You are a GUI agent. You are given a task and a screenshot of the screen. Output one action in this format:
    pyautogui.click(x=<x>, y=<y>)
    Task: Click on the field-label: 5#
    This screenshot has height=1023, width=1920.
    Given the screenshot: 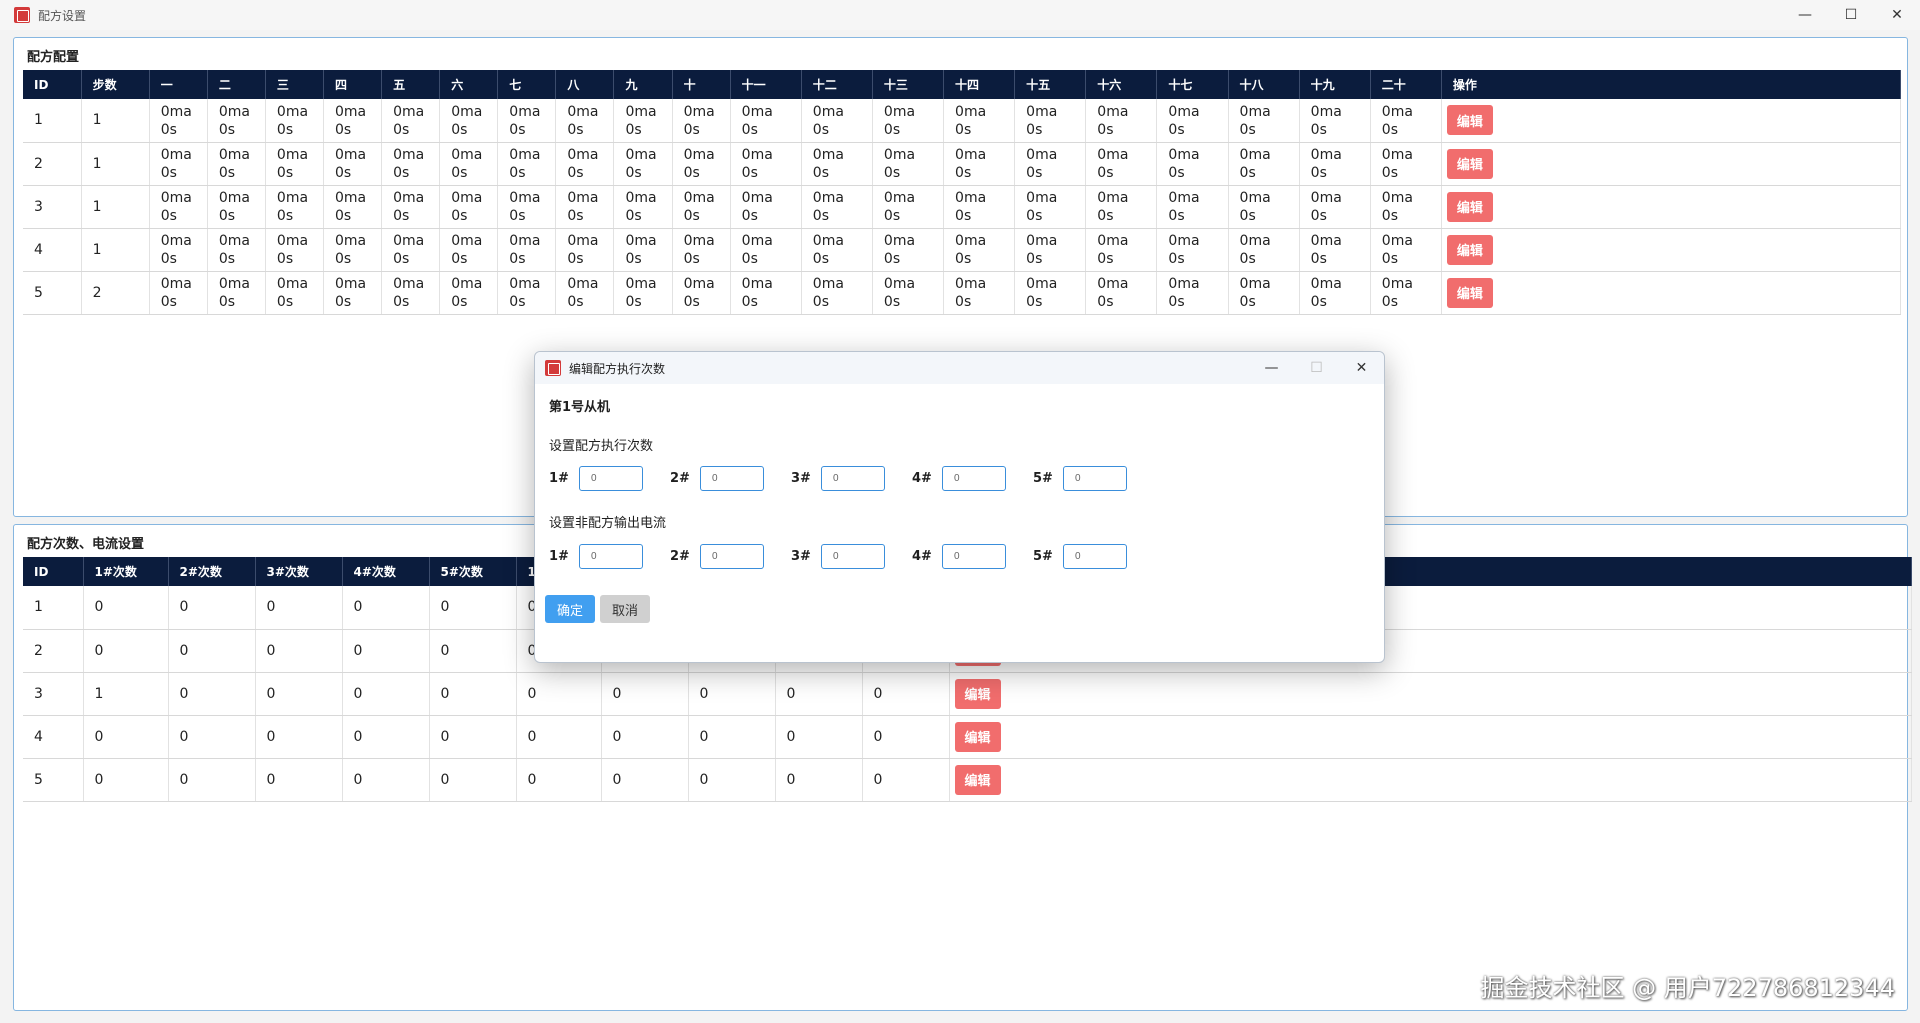 What is the action you would take?
    pyautogui.click(x=1043, y=556)
    